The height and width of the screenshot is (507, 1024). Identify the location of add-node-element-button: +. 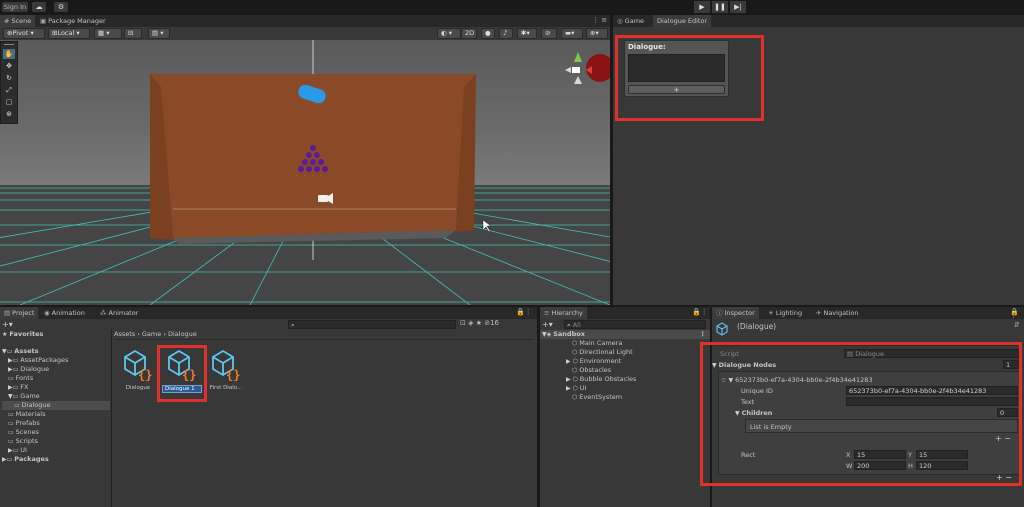
(999, 477).